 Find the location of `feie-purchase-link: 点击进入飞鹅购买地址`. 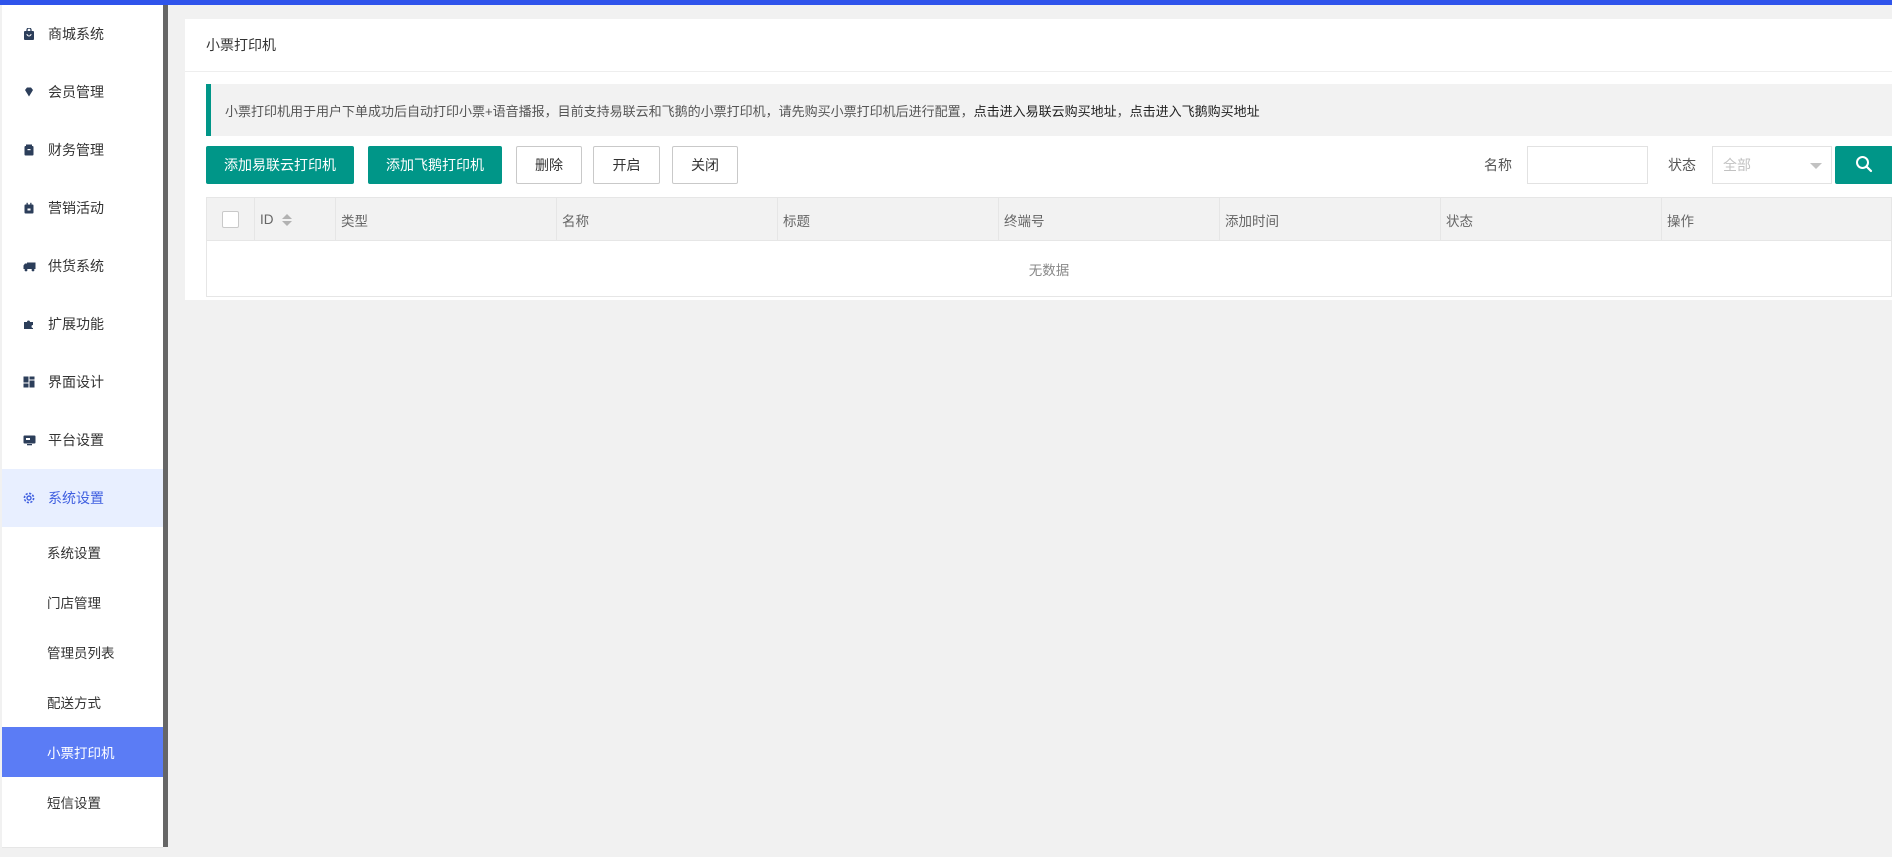

feie-purchase-link: 点击进入飞鹅购买地址 is located at coordinates (1195, 110).